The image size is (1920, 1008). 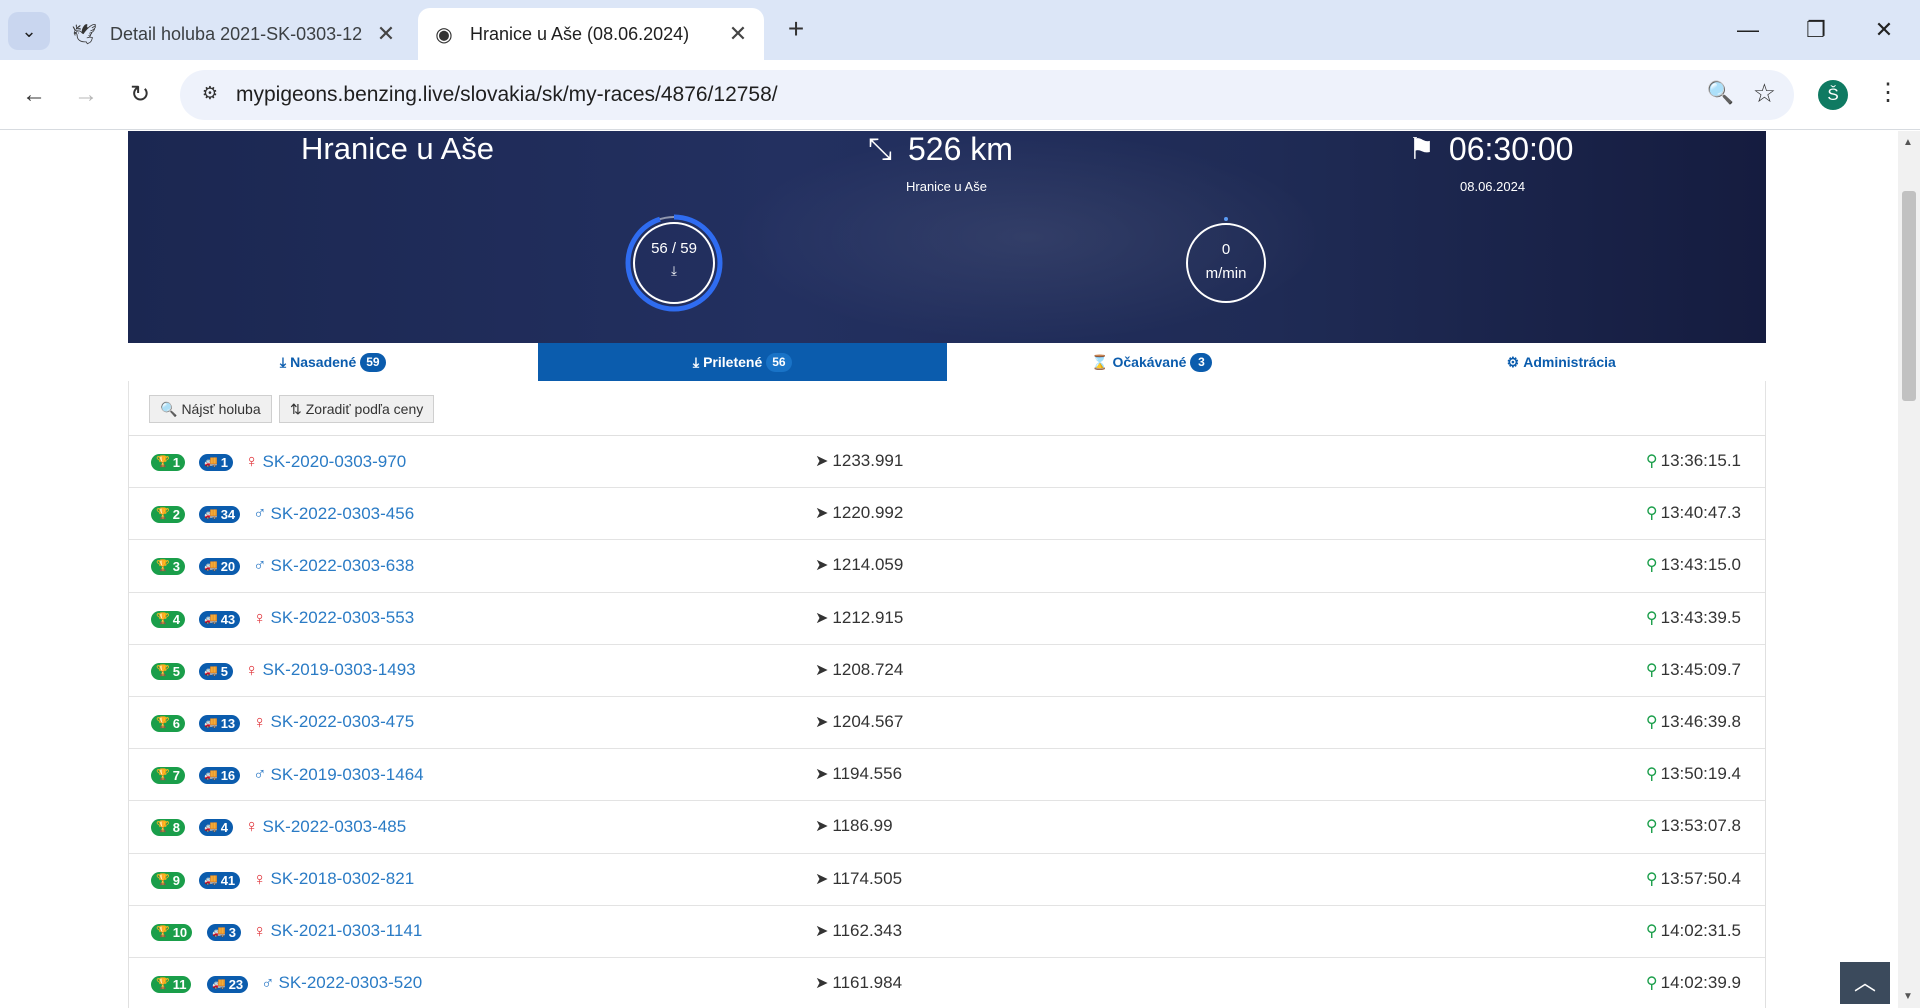 What do you see at coordinates (235, 34) in the screenshot?
I see `browser-tab-pigeon-detail: 🕊 Detail holuba 2021-SK-0303-12 ✕` at bounding box center [235, 34].